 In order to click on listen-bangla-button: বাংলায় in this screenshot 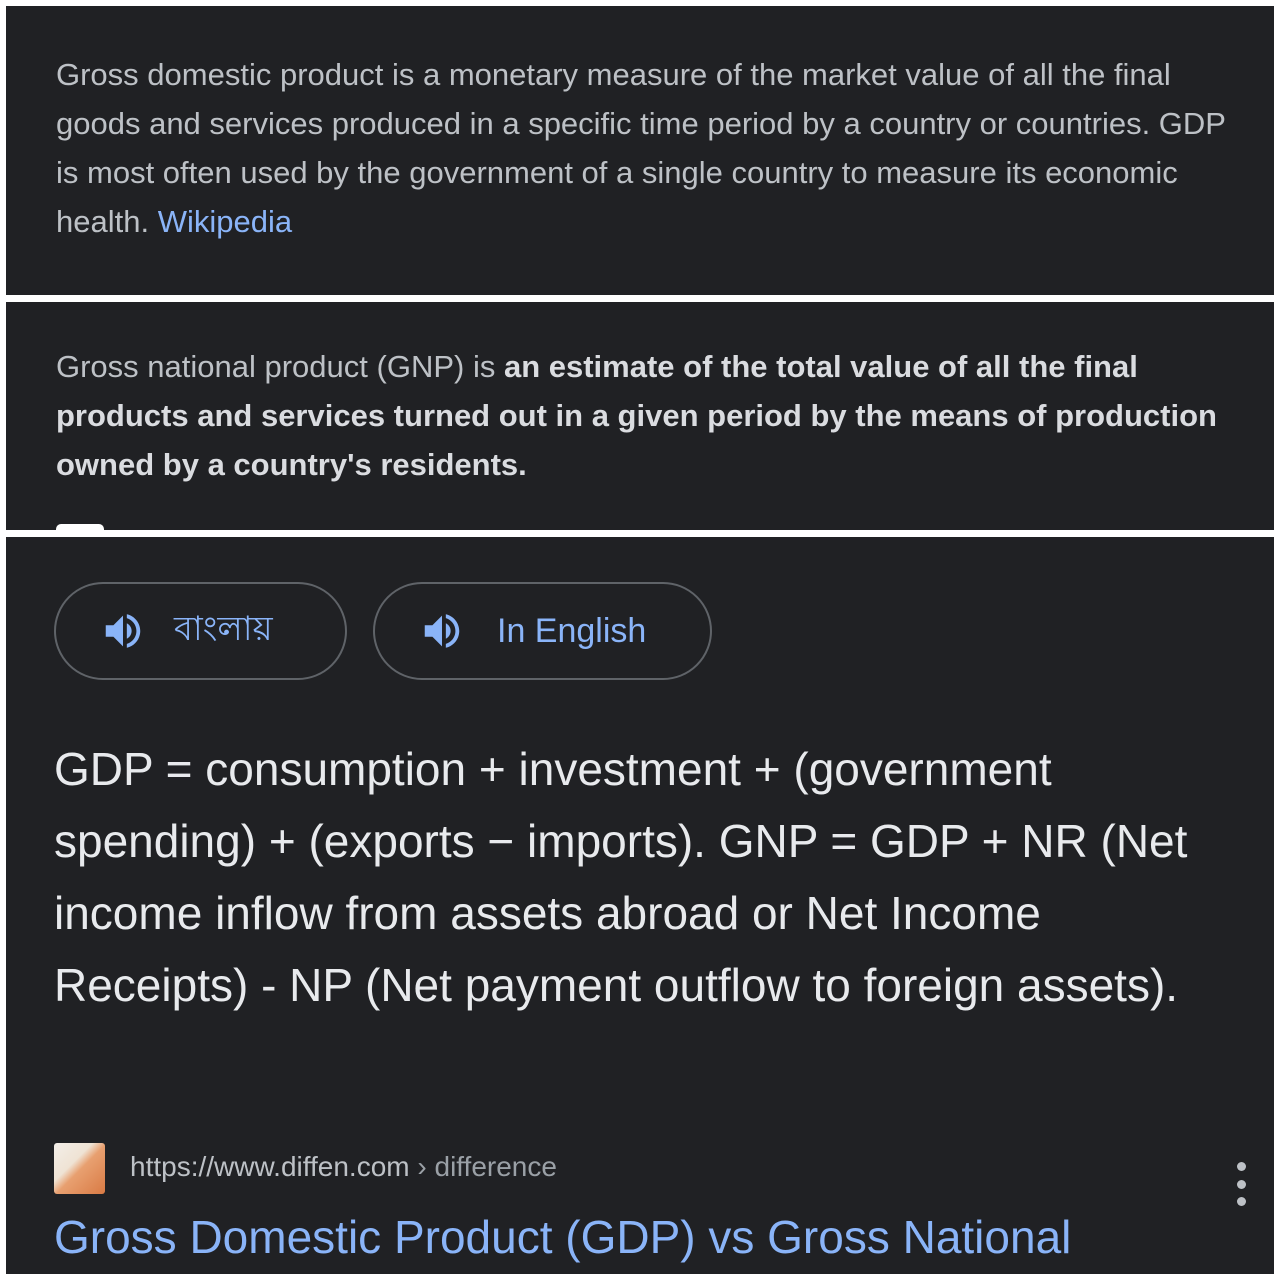, I will do `click(200, 631)`.